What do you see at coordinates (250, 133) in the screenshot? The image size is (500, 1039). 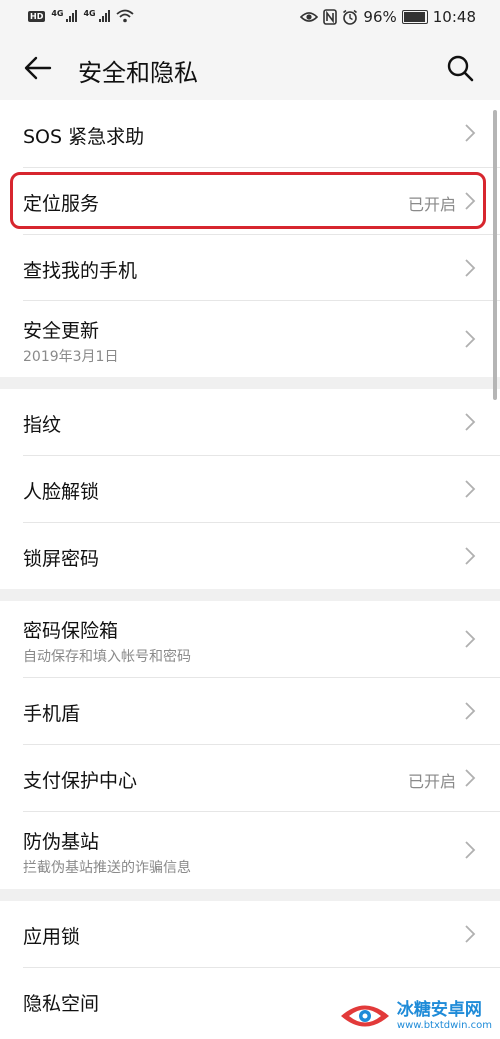 I see `settings-item-sos: SOS 紧急求助` at bounding box center [250, 133].